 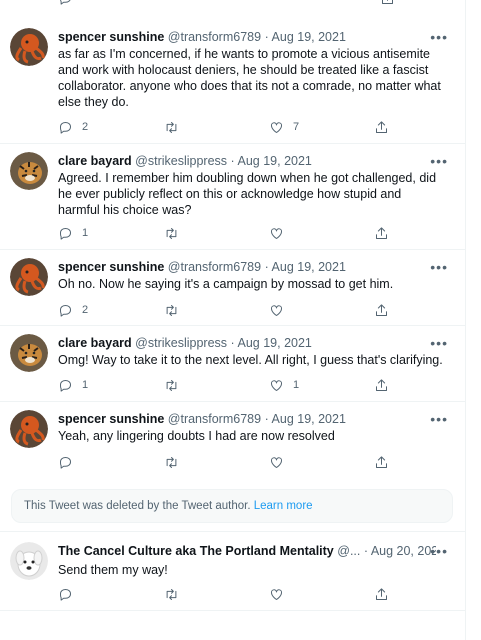 I want to click on like-count: 1, so click(x=296, y=385).